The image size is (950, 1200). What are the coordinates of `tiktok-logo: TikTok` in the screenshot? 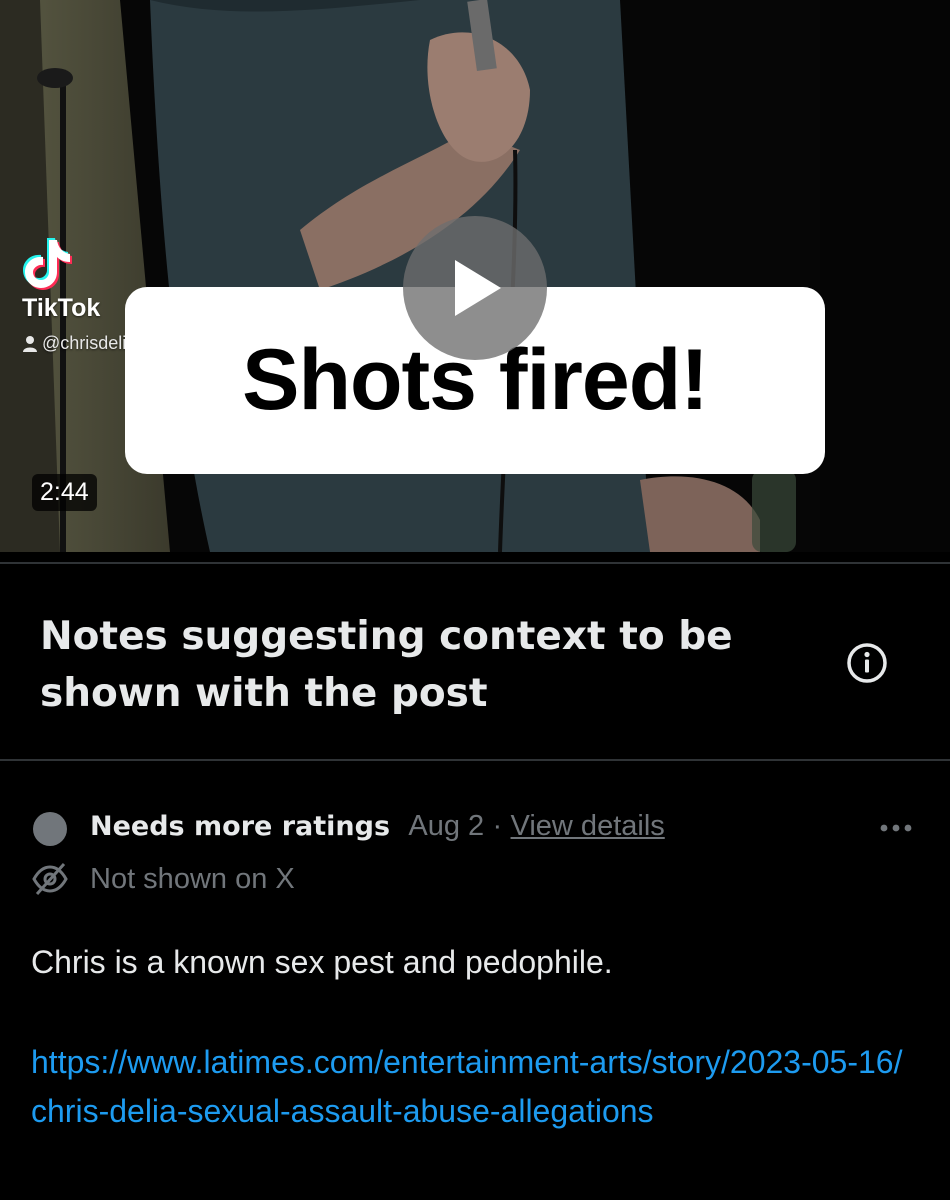 It's located at (61, 279).